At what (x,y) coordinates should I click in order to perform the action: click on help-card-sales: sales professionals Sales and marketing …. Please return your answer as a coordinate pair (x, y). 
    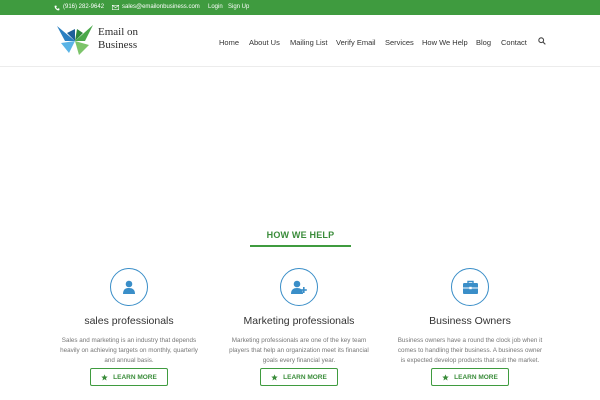
    Looking at the image, I should click on (129, 334).